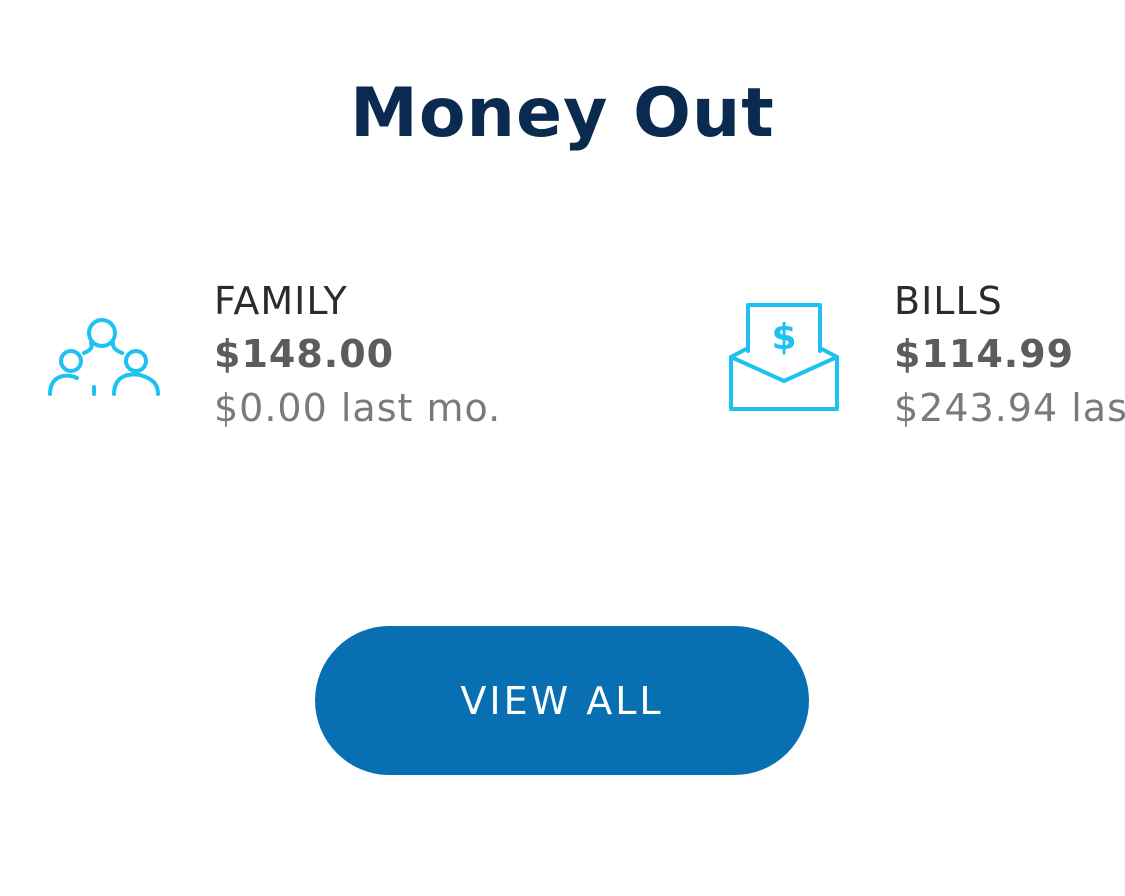  I want to click on category-last-month: $243.94 last, so click(1009, 408).